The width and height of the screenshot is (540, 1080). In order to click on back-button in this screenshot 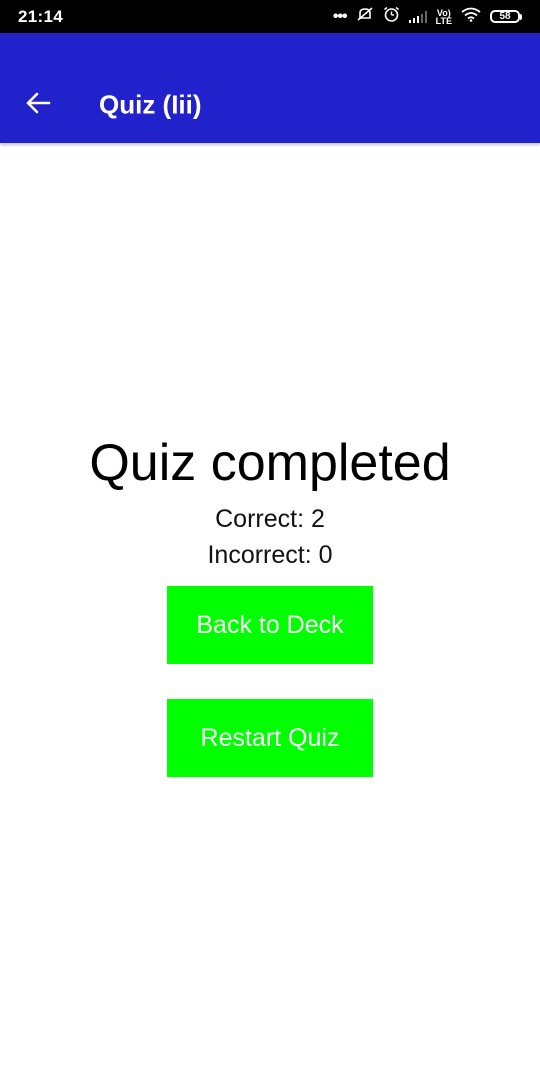, I will do `click(38, 105)`.